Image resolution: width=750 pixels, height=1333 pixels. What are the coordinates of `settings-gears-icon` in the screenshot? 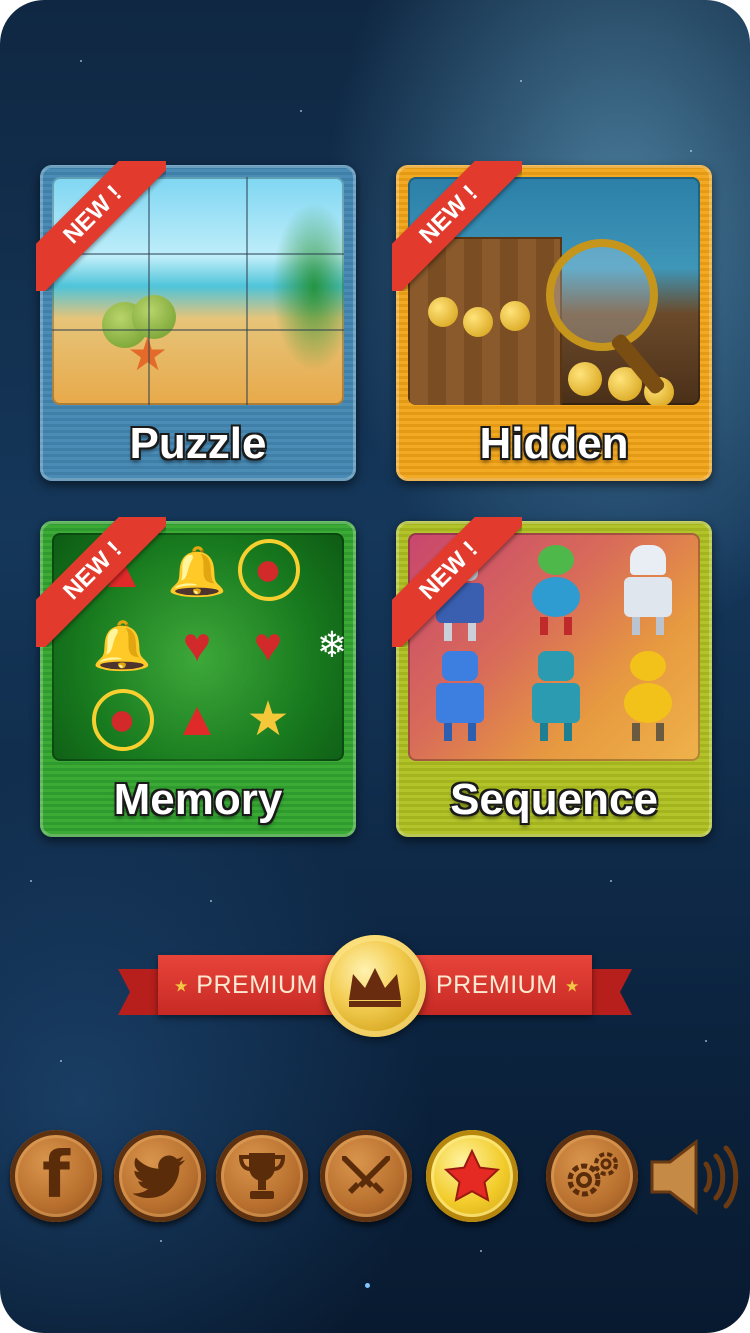 It's located at (592, 1174).